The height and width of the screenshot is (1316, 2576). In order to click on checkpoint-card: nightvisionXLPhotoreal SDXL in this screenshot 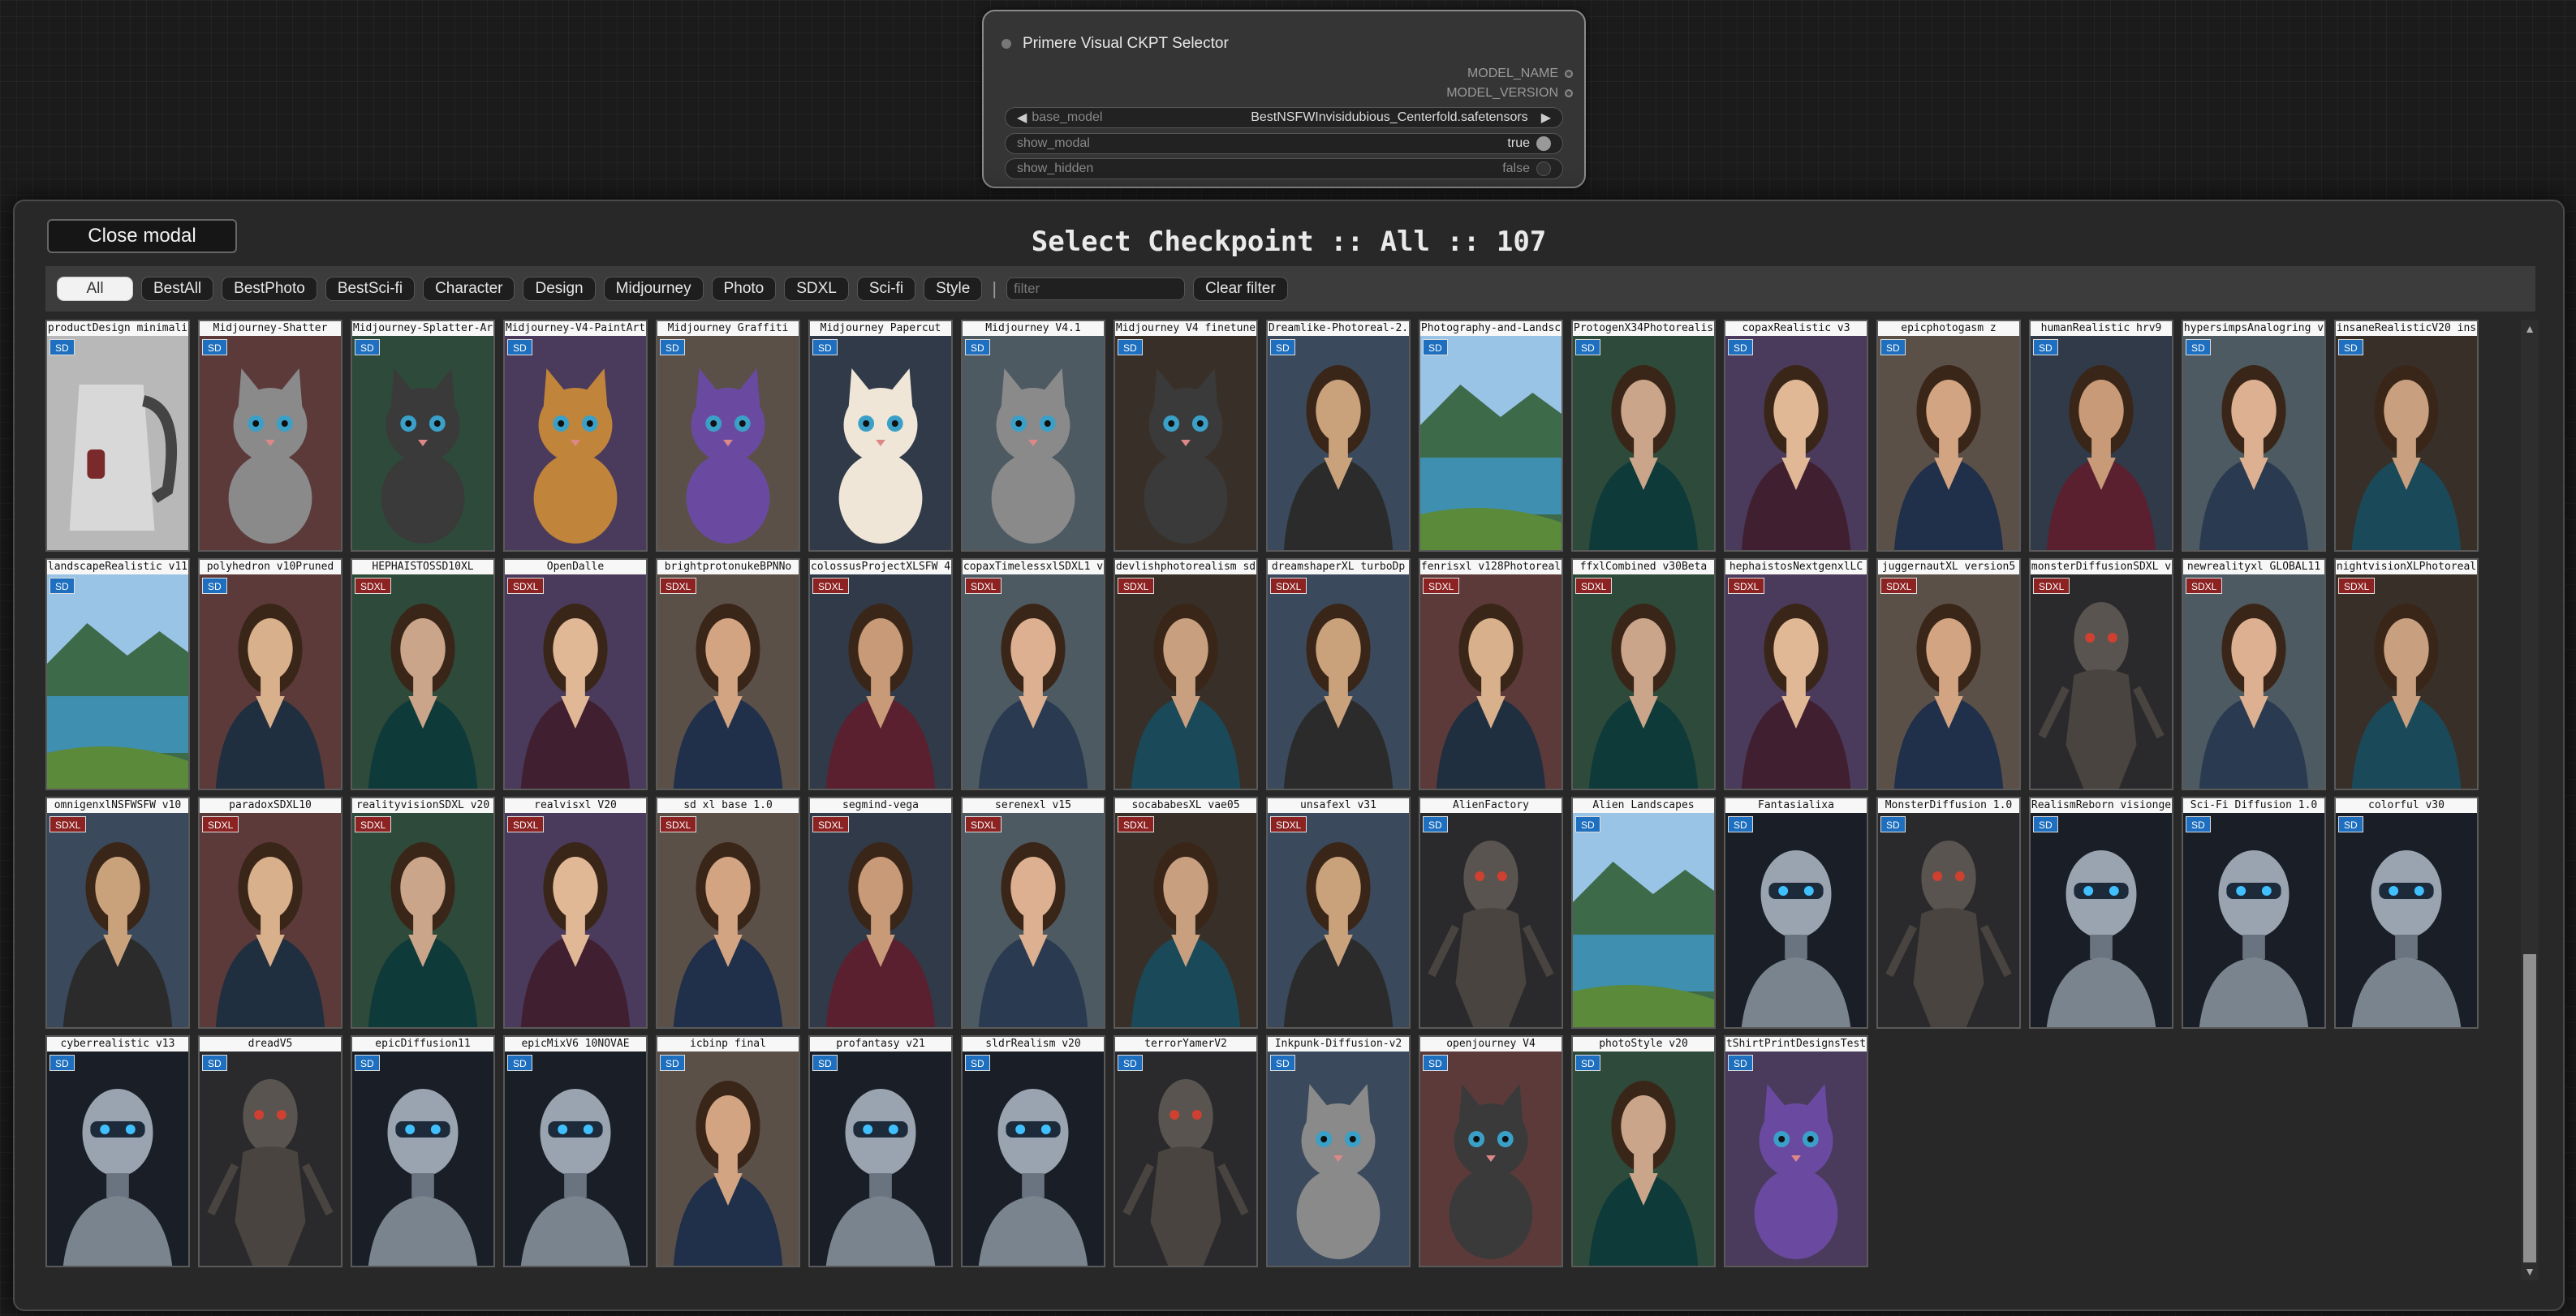, I will do `click(2406, 674)`.